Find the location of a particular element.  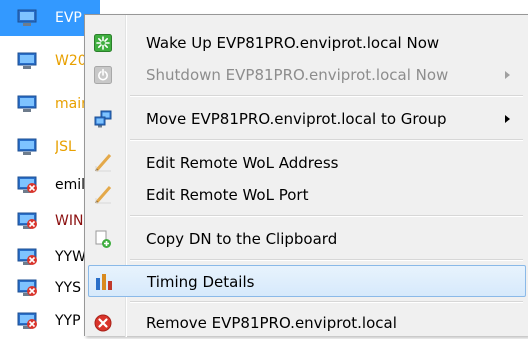

copy-clipboard-icon is located at coordinates (103, 239).